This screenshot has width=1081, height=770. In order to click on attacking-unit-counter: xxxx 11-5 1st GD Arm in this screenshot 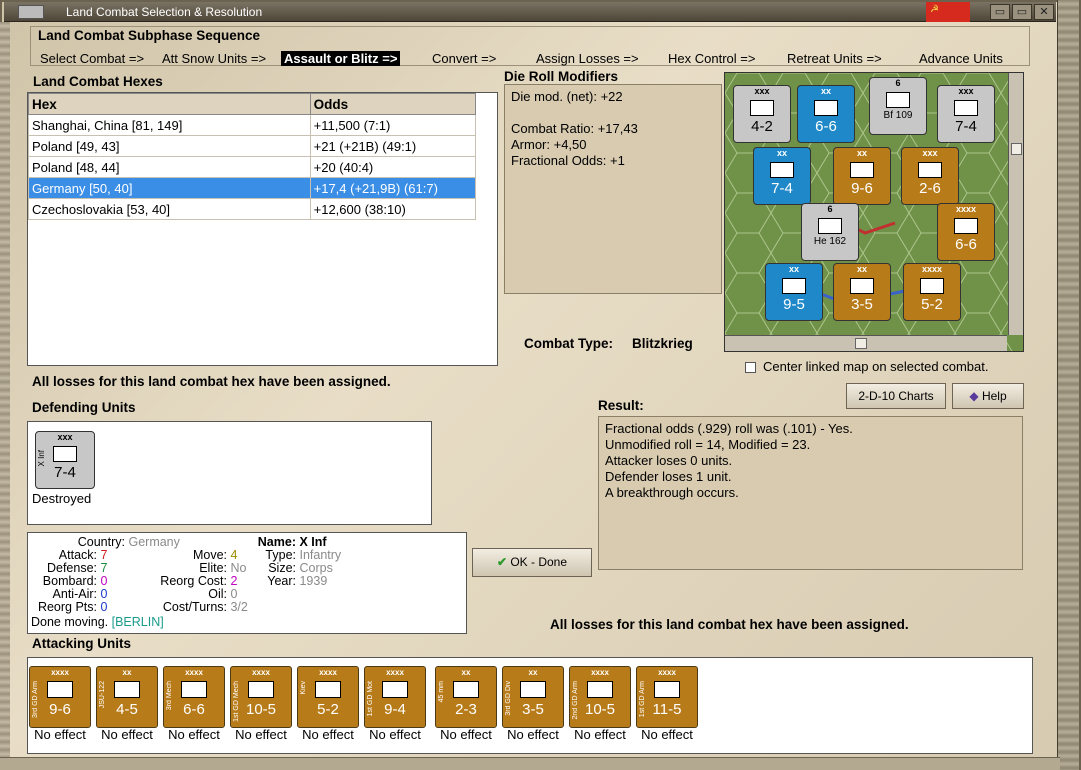, I will do `click(667, 697)`.